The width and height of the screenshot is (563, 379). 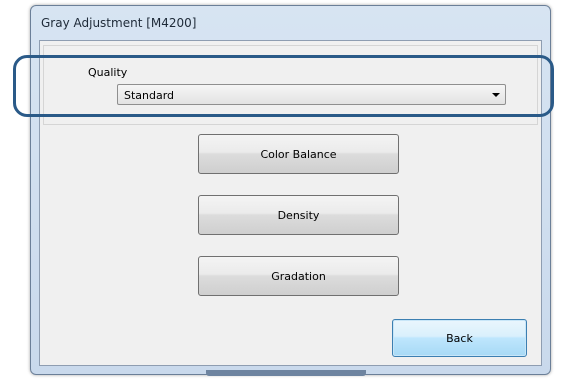 I want to click on title-bar: Gray Adjustment [M4200], so click(x=290, y=23).